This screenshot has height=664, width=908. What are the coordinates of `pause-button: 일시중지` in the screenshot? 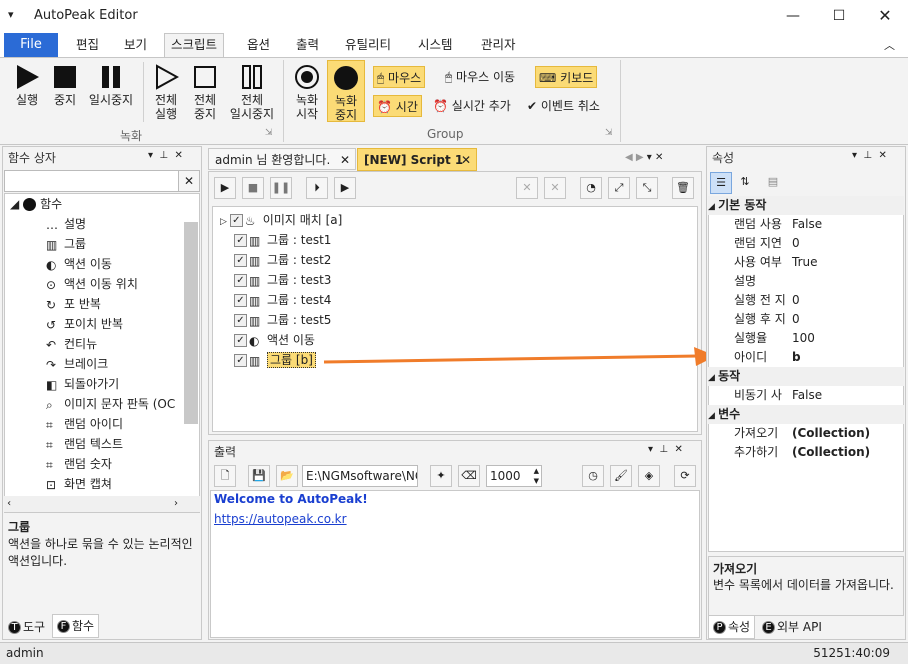 It's located at (111, 85).